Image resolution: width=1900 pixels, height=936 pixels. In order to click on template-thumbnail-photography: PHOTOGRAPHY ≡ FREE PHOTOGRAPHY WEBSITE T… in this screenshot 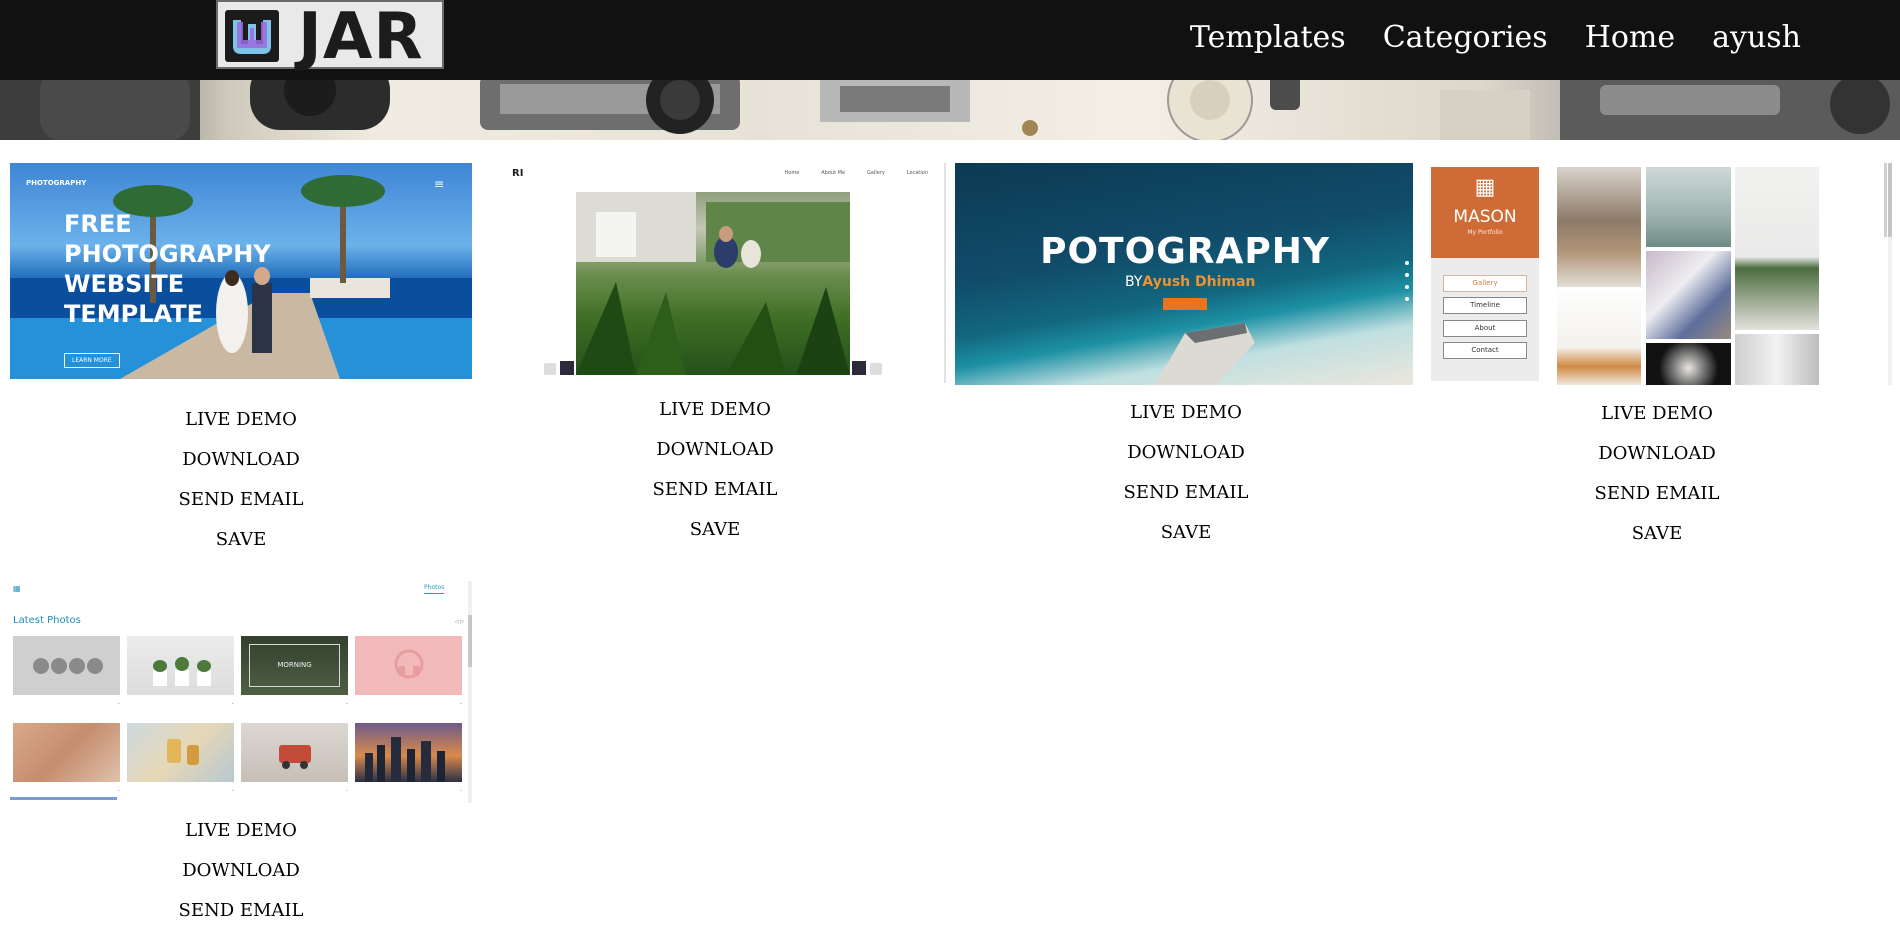, I will do `click(241, 271)`.